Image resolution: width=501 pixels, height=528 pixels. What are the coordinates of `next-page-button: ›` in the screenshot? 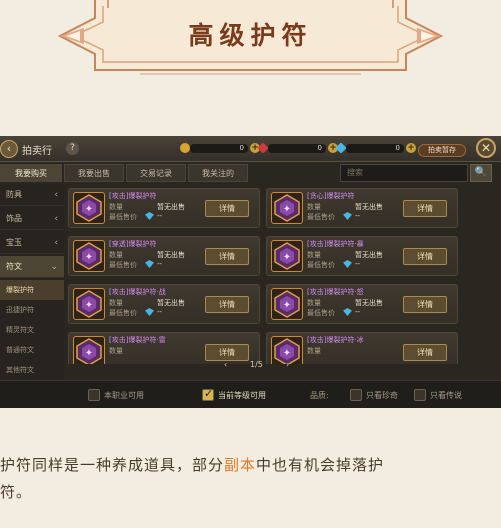 It's located at (287, 364).